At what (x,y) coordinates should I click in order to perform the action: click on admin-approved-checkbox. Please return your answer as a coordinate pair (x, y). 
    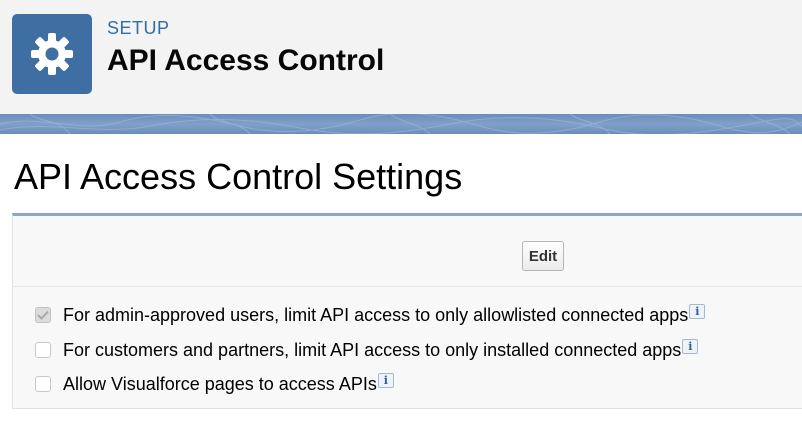
    Looking at the image, I should click on (43, 315).